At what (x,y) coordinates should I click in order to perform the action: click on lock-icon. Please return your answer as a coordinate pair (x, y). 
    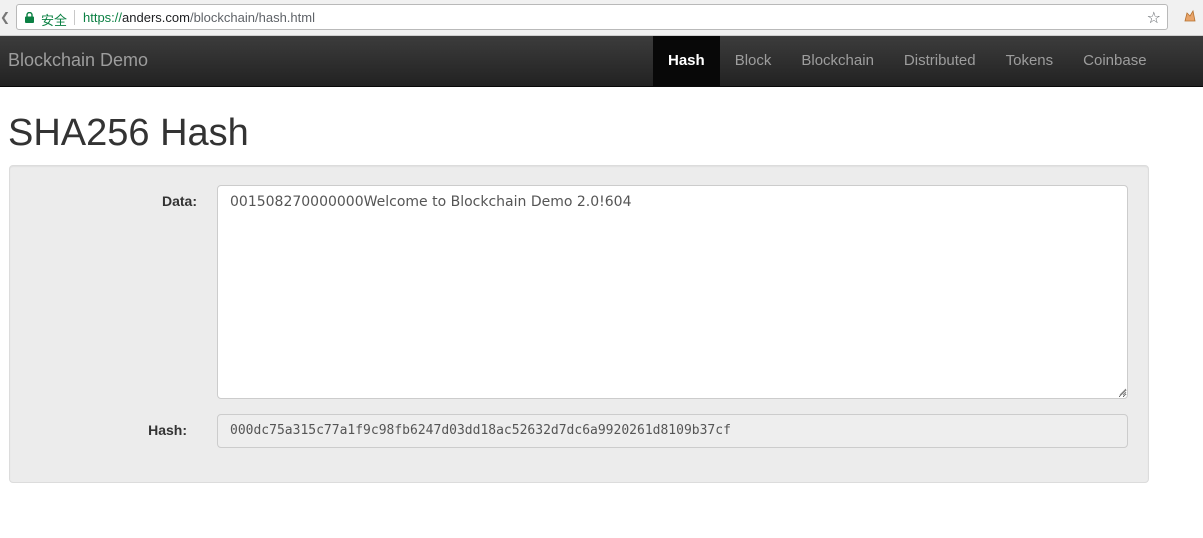
    Looking at the image, I should click on (29, 17).